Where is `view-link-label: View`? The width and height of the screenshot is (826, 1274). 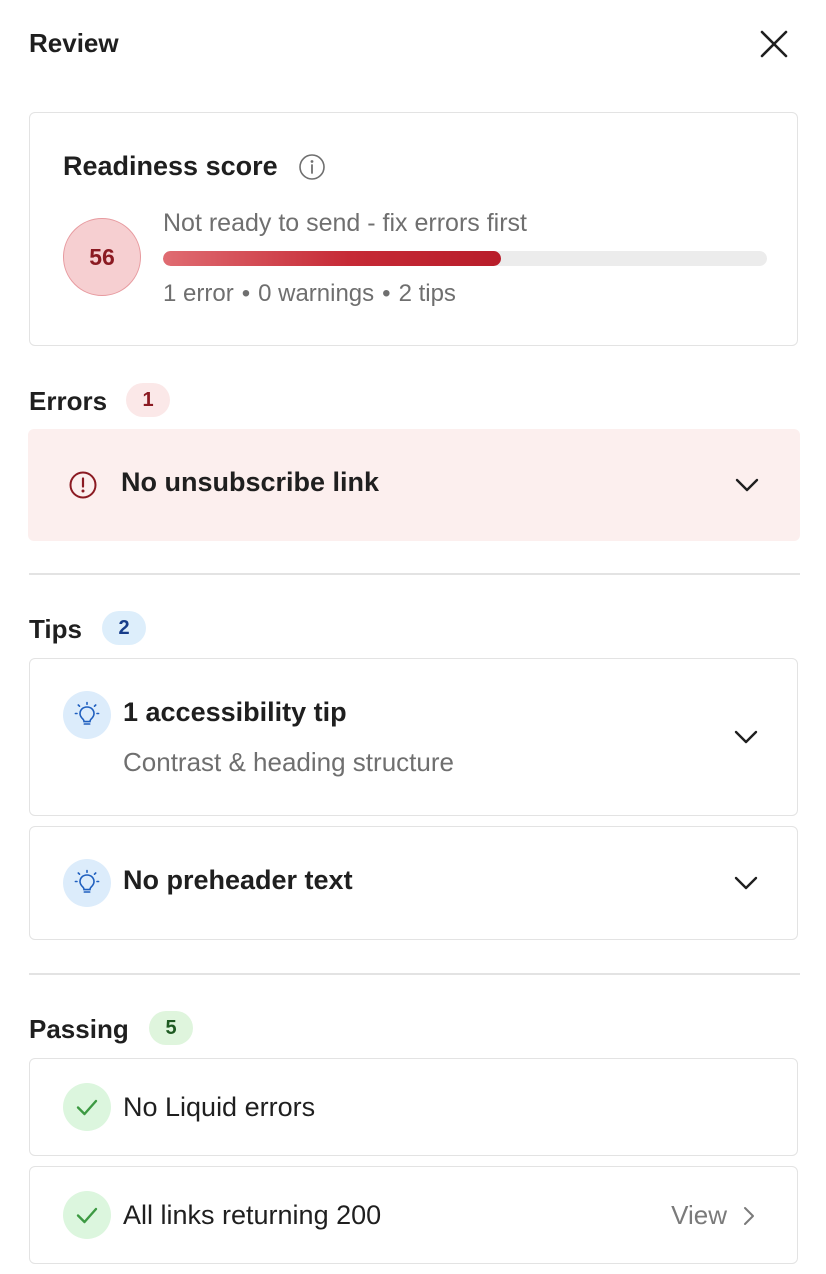
view-link-label: View is located at coordinates (699, 1215).